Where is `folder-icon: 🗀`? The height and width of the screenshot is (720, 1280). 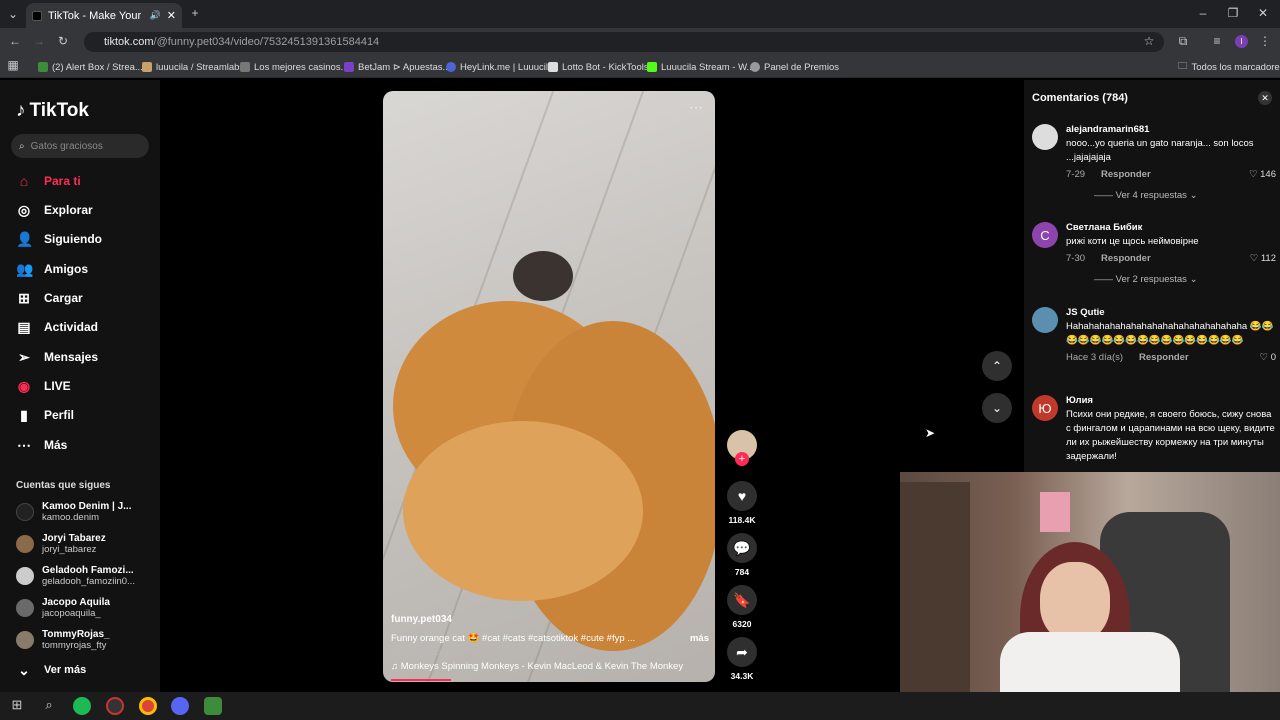 folder-icon: 🗀 is located at coordinates (1183, 66).